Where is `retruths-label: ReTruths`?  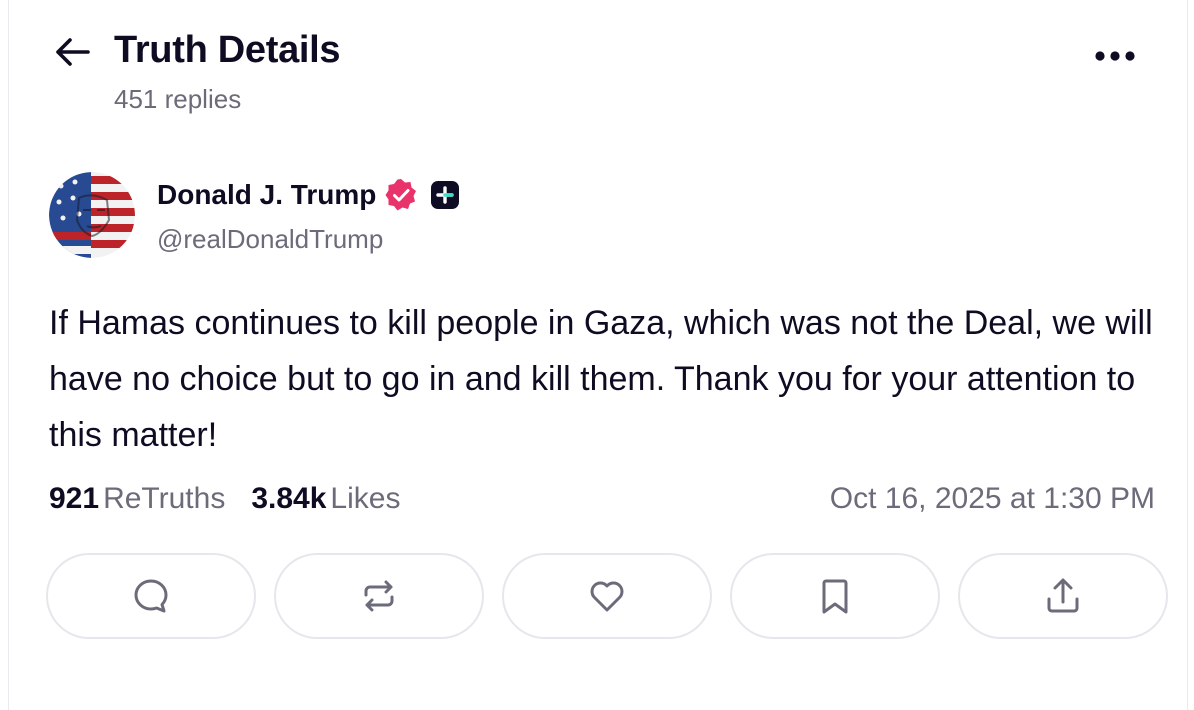
retruths-label: ReTruths is located at coordinates (164, 498).